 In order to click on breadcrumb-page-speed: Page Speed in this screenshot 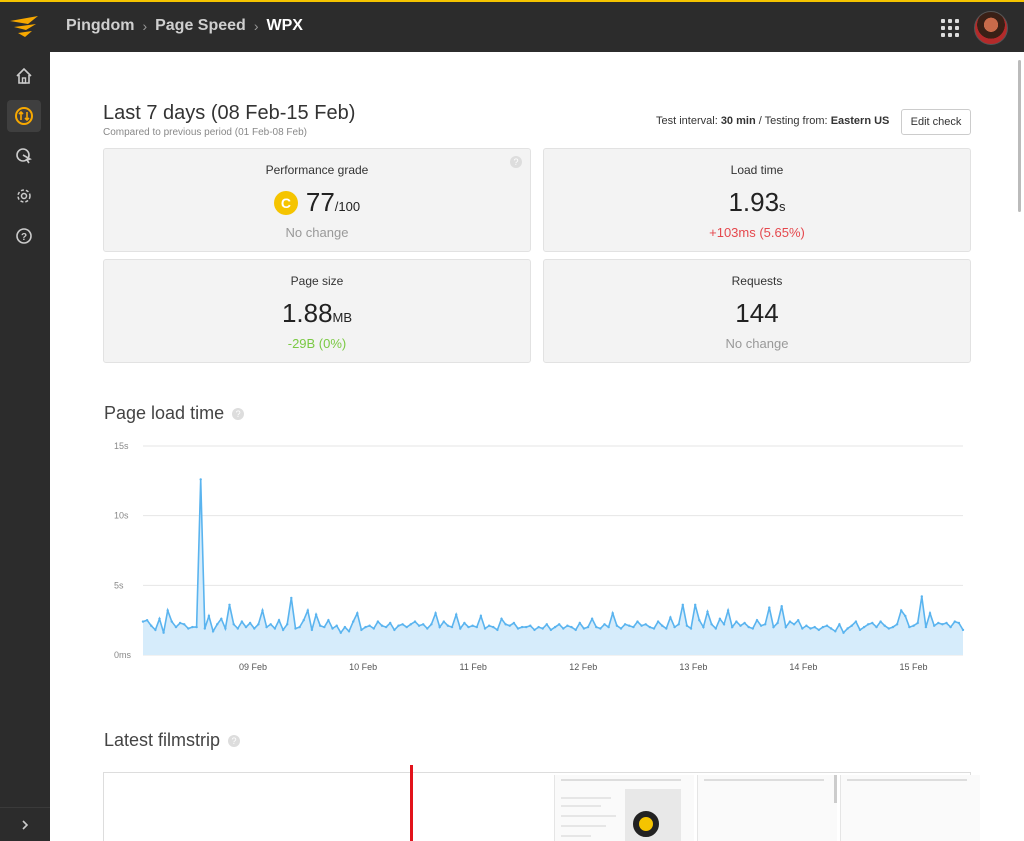, I will do `click(200, 26)`.